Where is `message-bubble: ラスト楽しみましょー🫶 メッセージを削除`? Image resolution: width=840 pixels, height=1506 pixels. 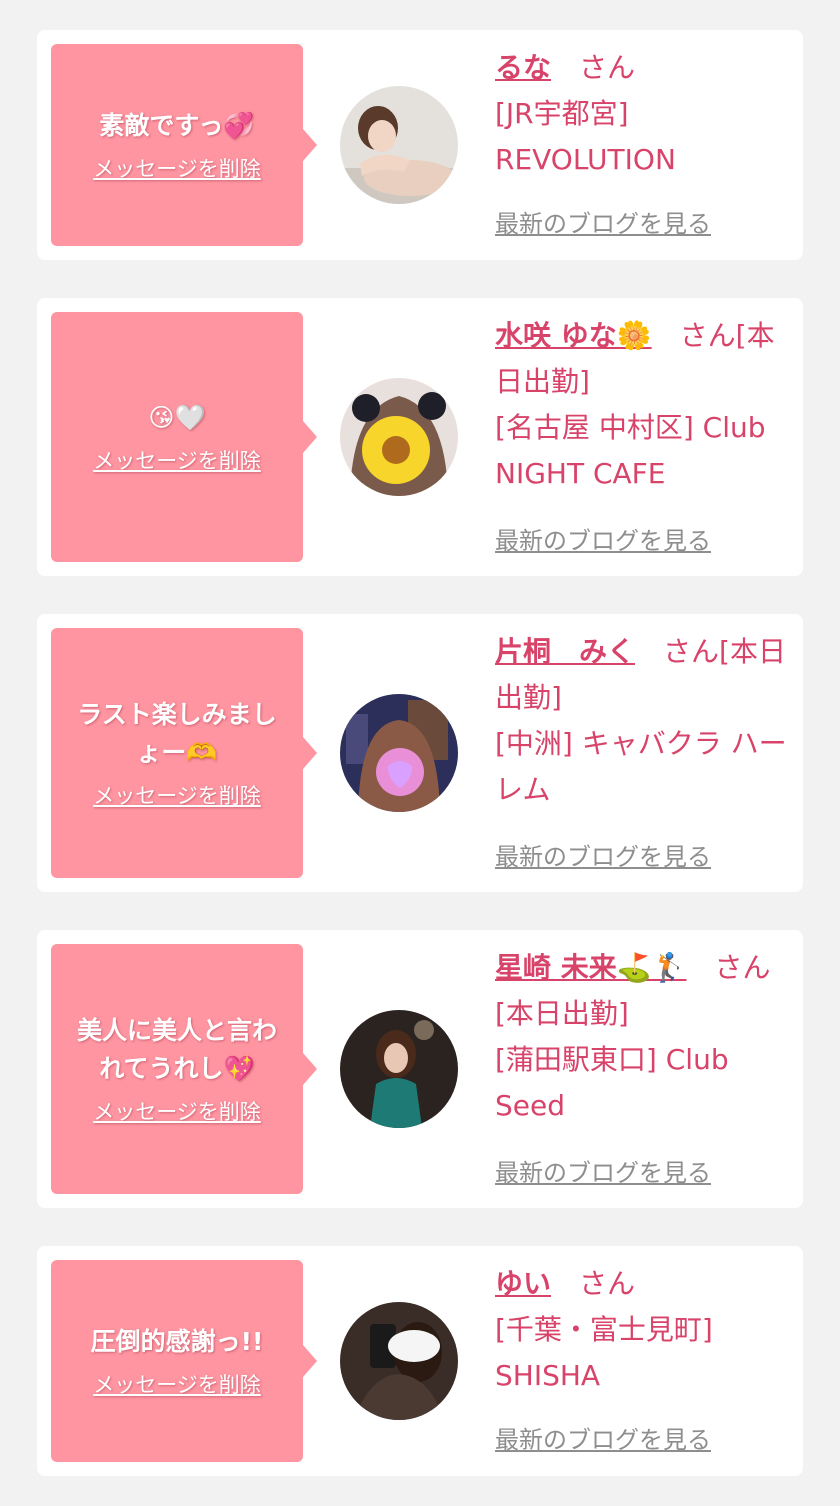 message-bubble: ラスト楽しみましょー🫶 メッセージを削除 is located at coordinates (184, 753).